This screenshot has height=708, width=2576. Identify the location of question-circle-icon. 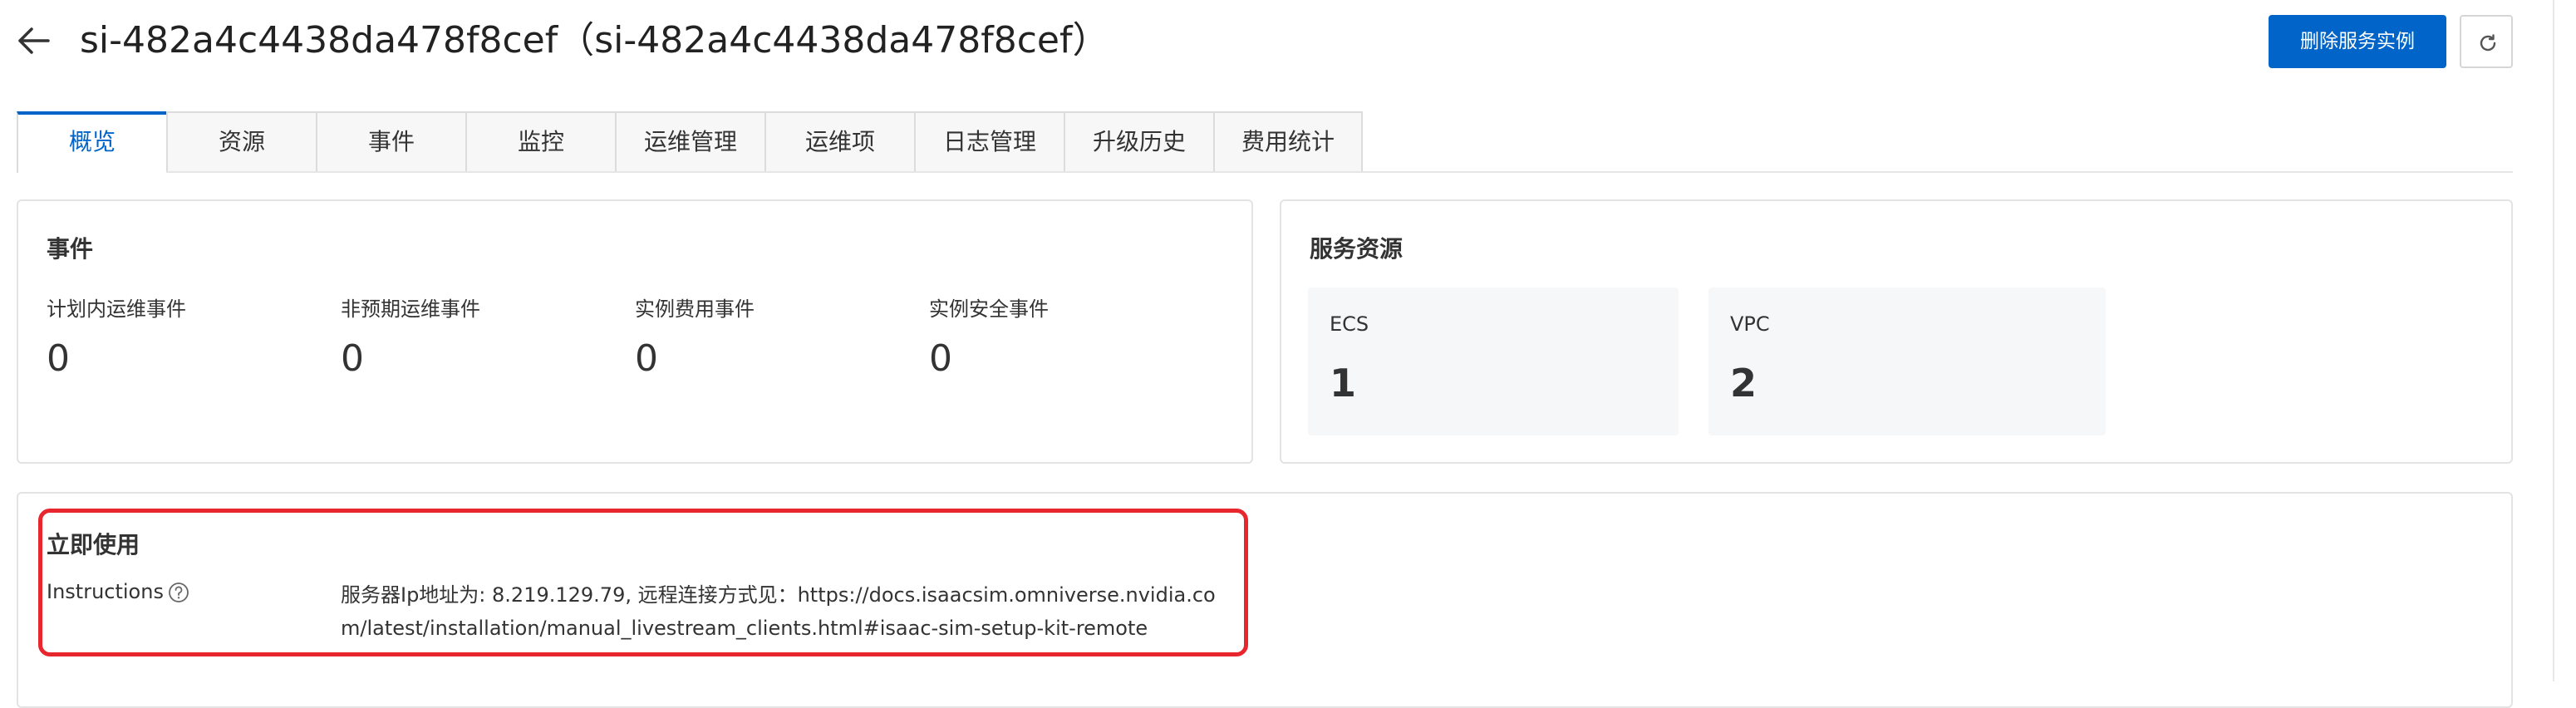
(178, 592).